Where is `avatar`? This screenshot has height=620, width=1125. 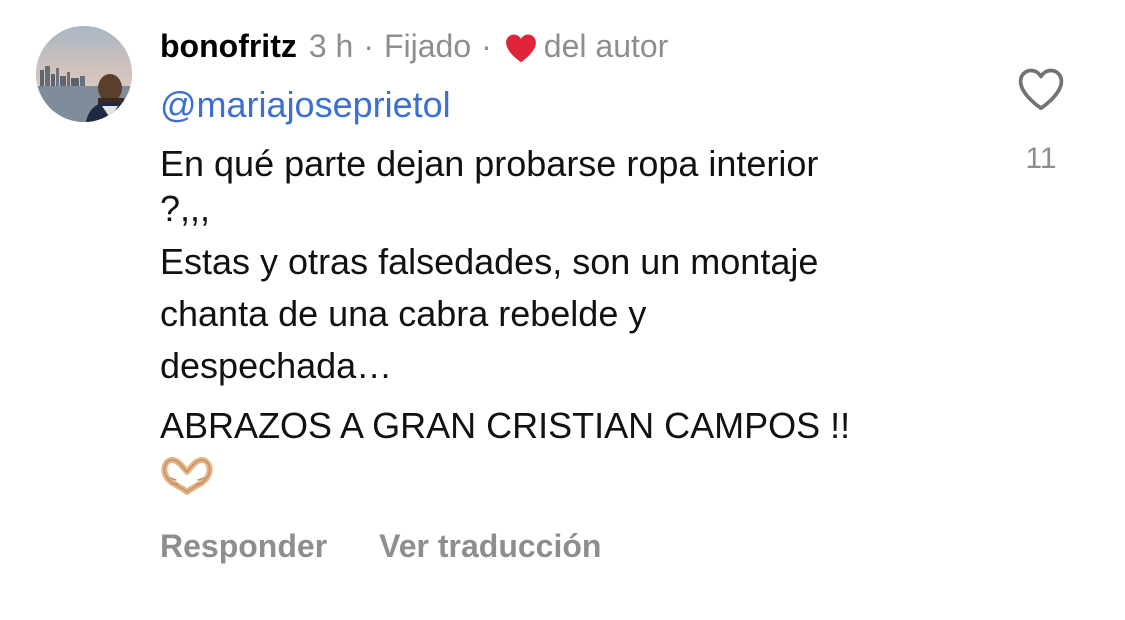 avatar is located at coordinates (84, 74).